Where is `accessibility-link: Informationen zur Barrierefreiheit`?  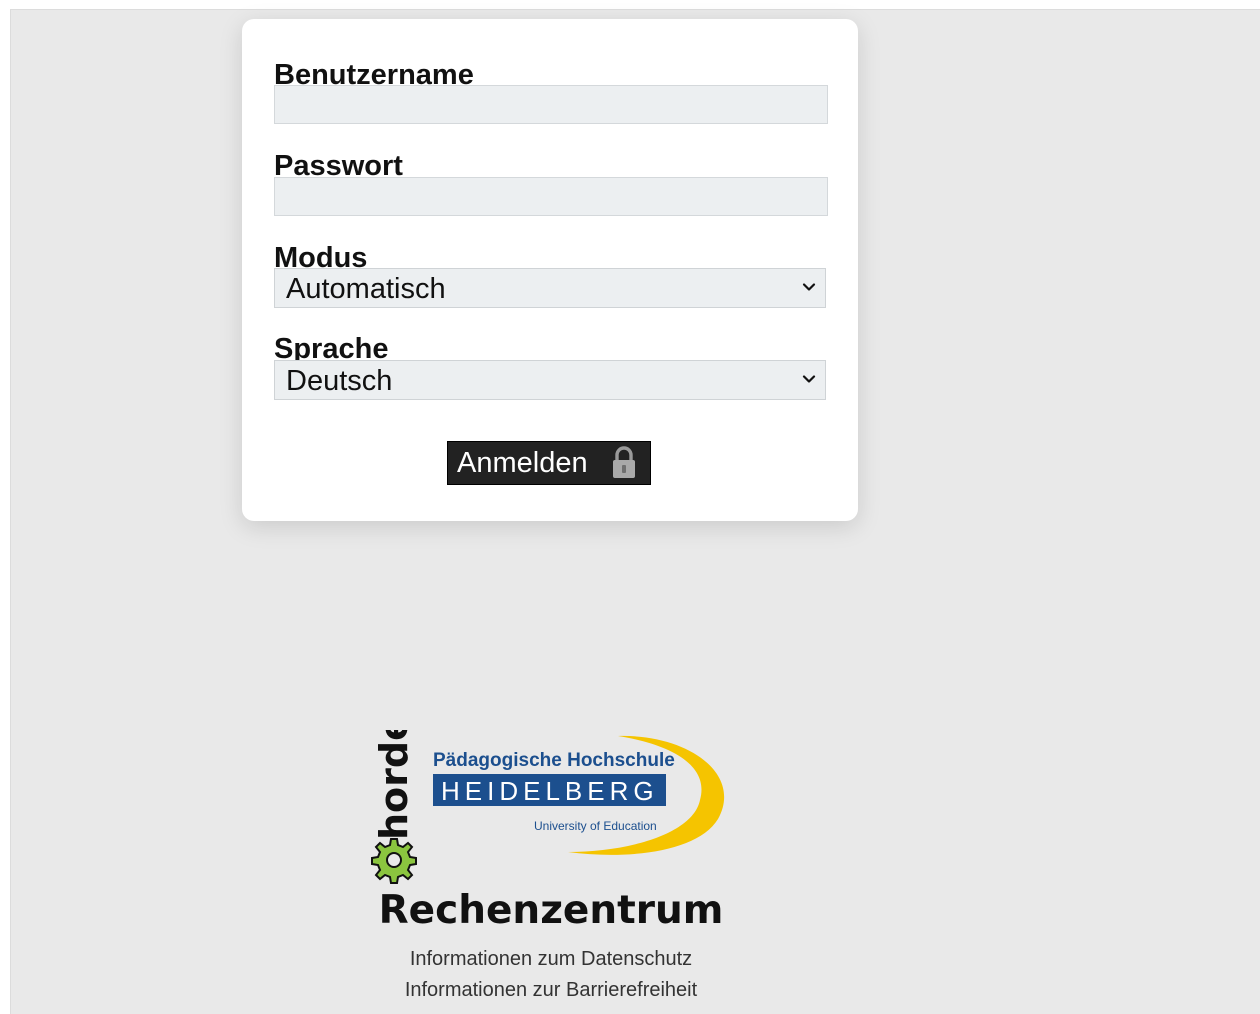
accessibility-link: Informationen zur Barrierefreiheit is located at coordinates (551, 990).